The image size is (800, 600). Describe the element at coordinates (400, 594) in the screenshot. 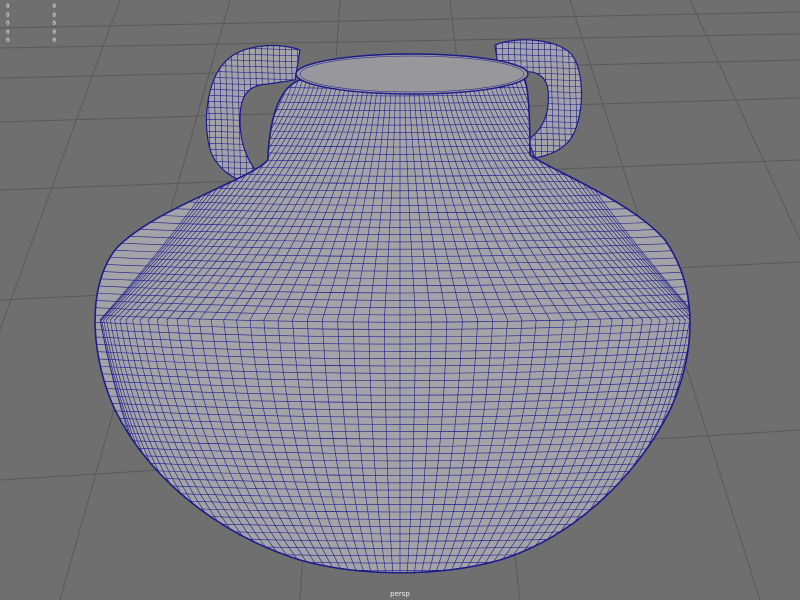

I see `camera-label: persp` at that location.